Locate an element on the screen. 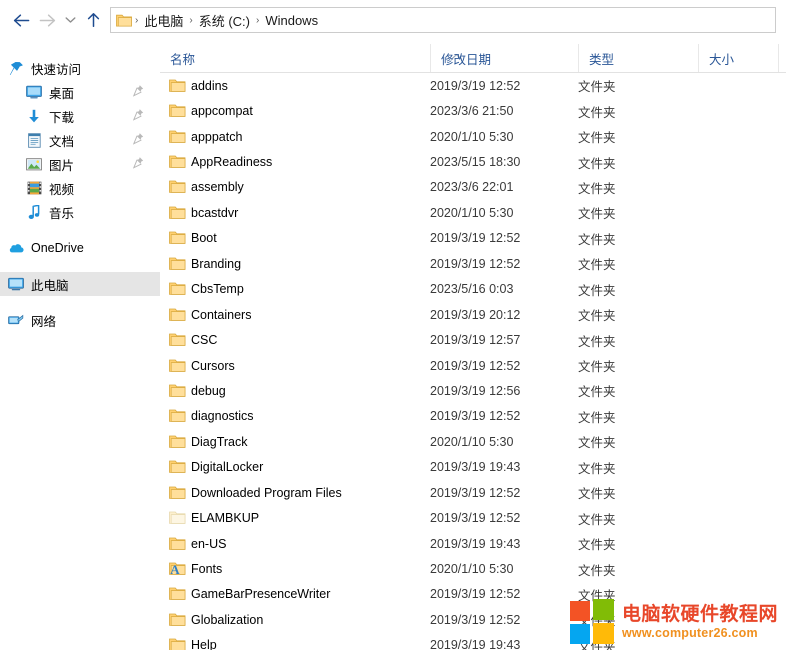  file-name: DiagTrack is located at coordinates (219, 441).